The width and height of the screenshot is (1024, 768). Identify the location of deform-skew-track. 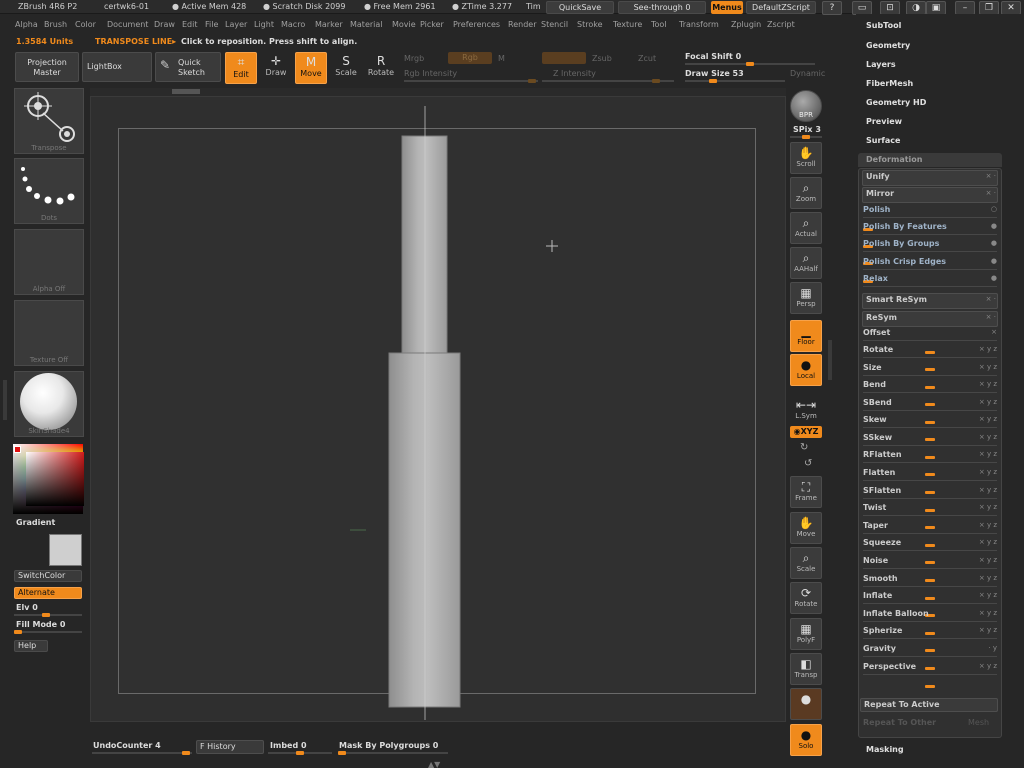
(930, 434).